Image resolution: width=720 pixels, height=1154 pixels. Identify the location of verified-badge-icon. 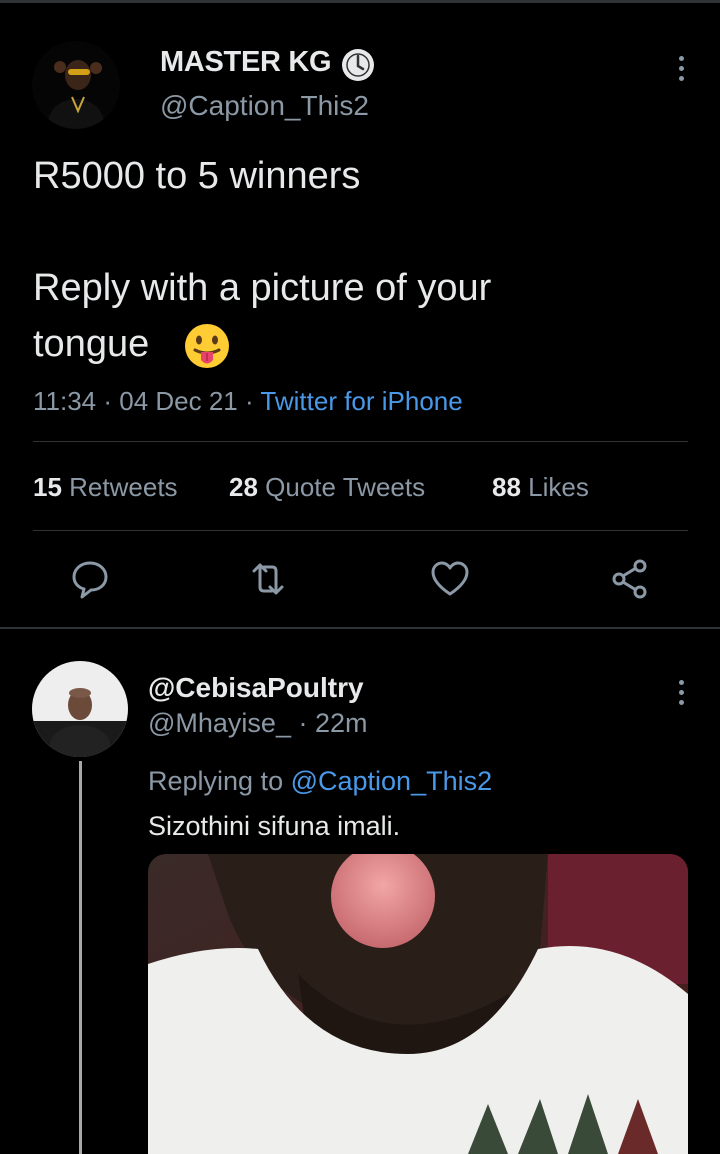
(358, 65).